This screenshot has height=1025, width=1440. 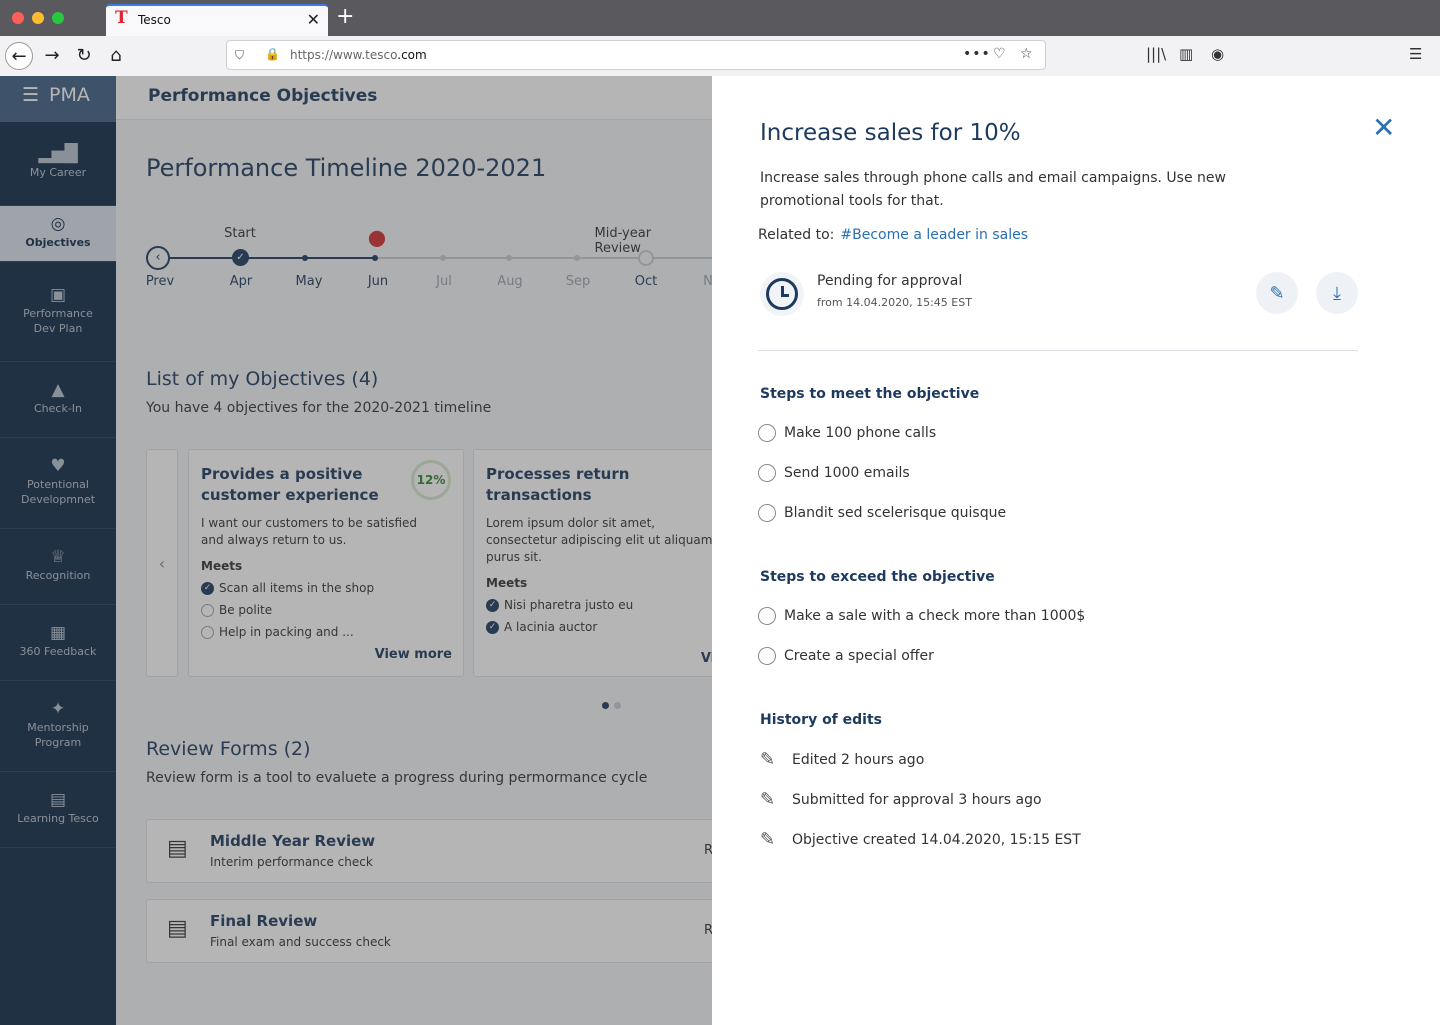 What do you see at coordinates (84, 56) in the screenshot?
I see `reload-button: ↻` at bounding box center [84, 56].